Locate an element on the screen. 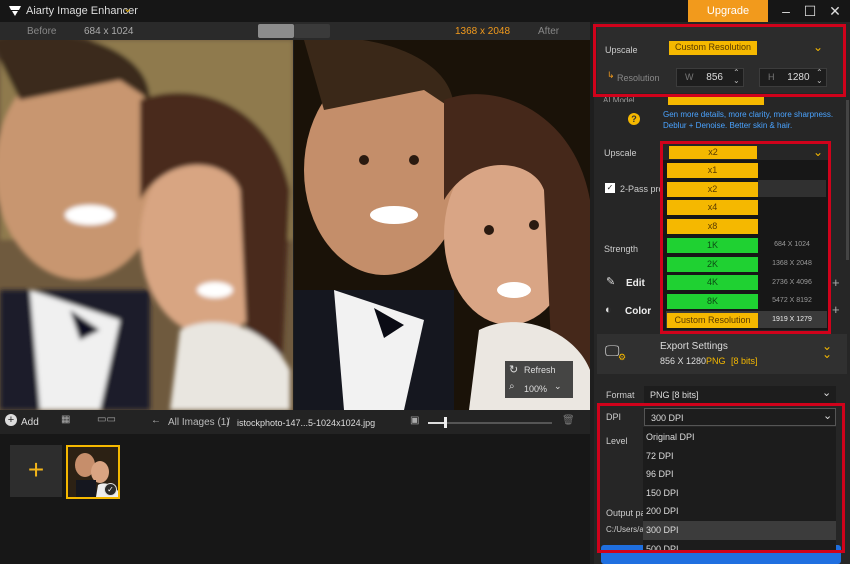 This screenshot has width=850, height=564. format-select: PNG [8 bits] ⌄ is located at coordinates (740, 395).